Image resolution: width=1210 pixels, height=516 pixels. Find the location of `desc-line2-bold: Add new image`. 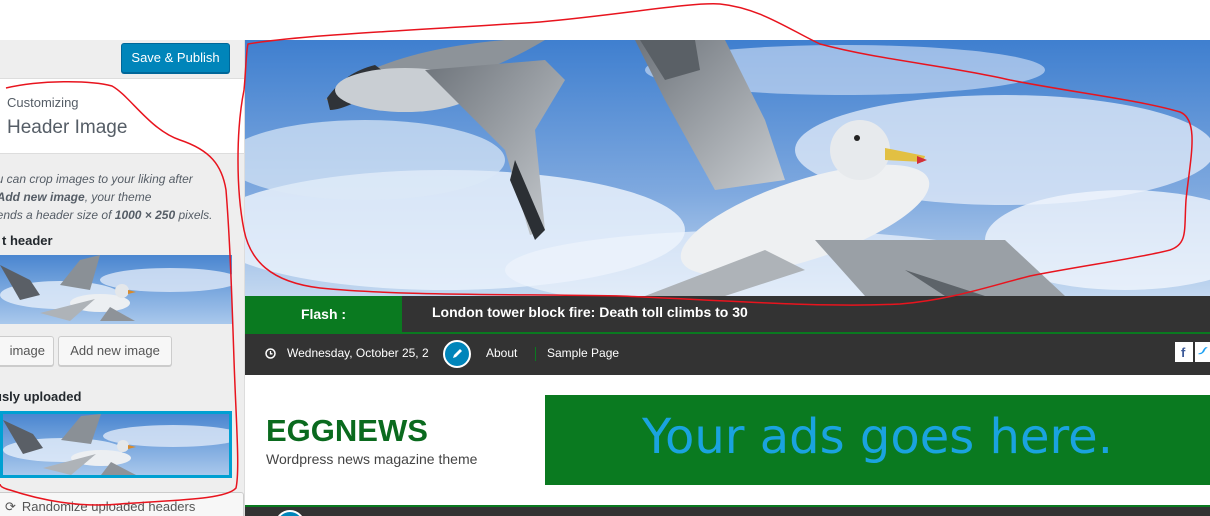

desc-line2-bold: Add new image is located at coordinates (42, 197).